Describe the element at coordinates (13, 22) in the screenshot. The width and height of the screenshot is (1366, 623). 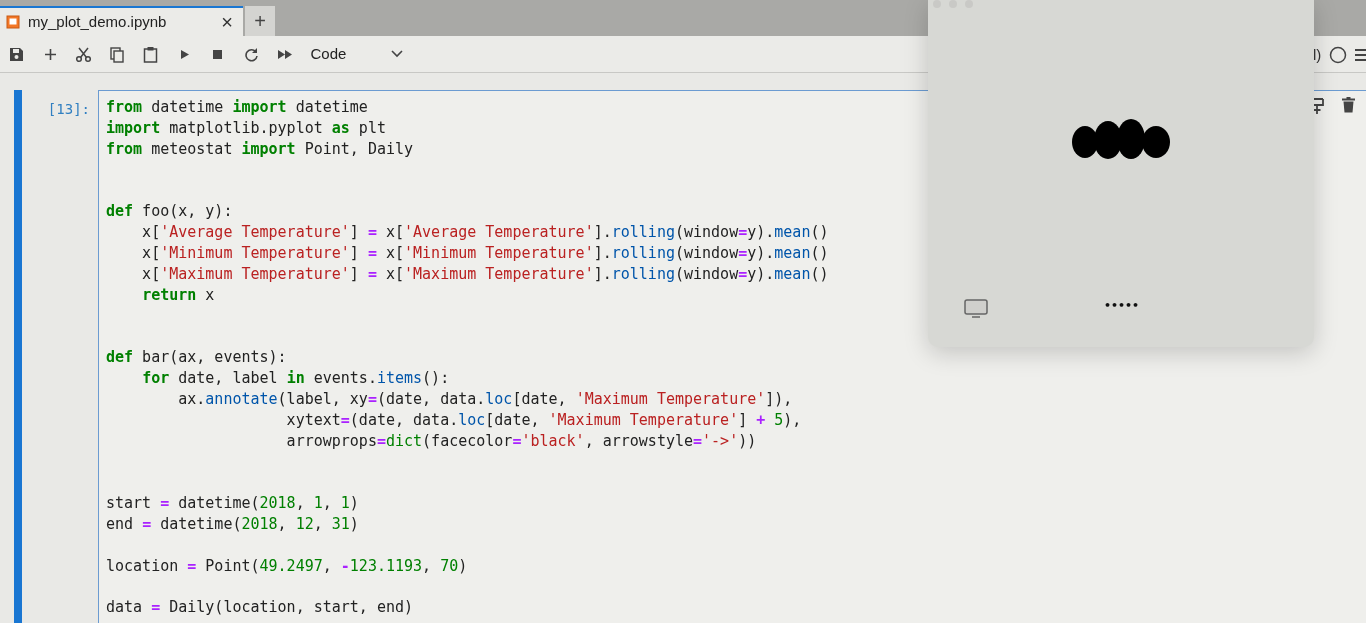
I see `notebook-icon` at that location.